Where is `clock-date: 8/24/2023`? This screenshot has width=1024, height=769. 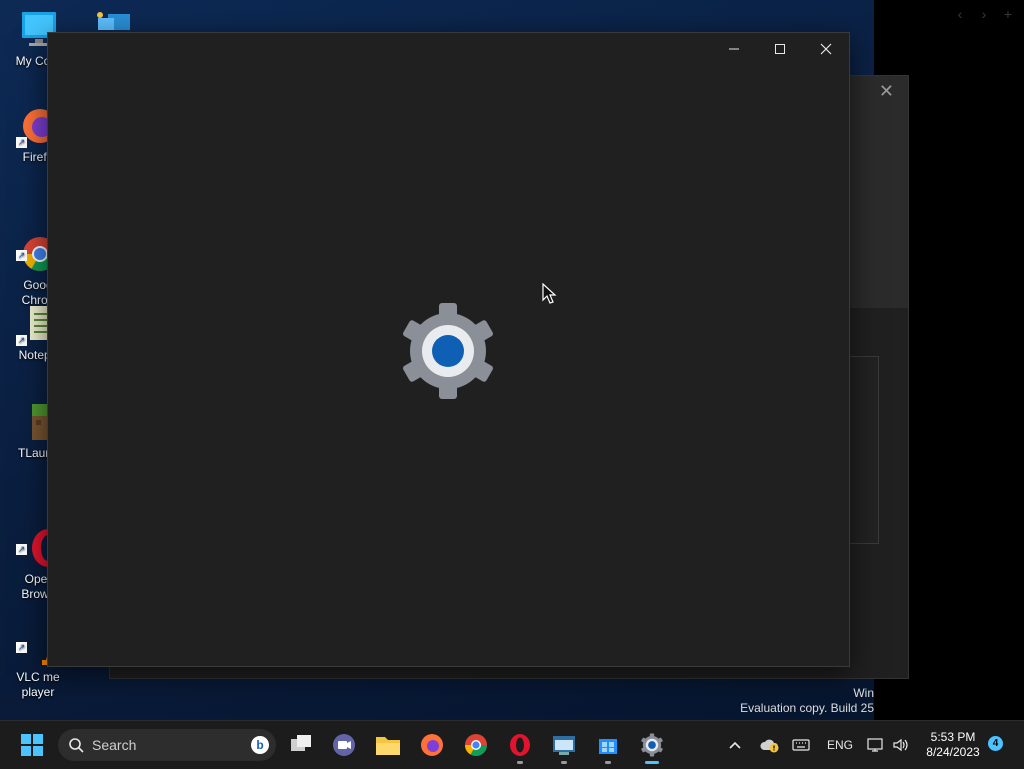
clock-date: 8/24/2023 is located at coordinates (953, 752).